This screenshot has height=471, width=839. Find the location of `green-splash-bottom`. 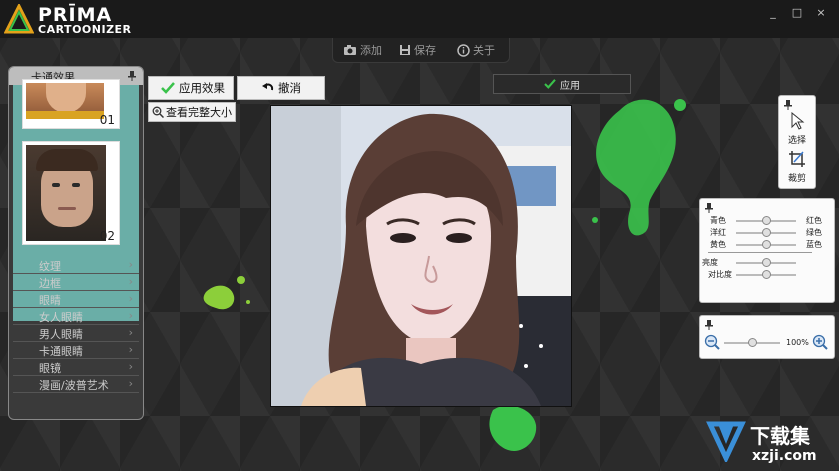

green-splash-bottom is located at coordinates (513, 428).